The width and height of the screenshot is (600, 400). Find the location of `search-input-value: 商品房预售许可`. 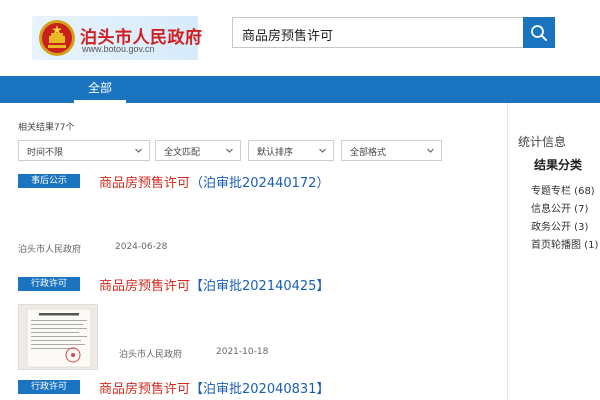

search-input-value: 商品房预售许可 is located at coordinates (288, 36).